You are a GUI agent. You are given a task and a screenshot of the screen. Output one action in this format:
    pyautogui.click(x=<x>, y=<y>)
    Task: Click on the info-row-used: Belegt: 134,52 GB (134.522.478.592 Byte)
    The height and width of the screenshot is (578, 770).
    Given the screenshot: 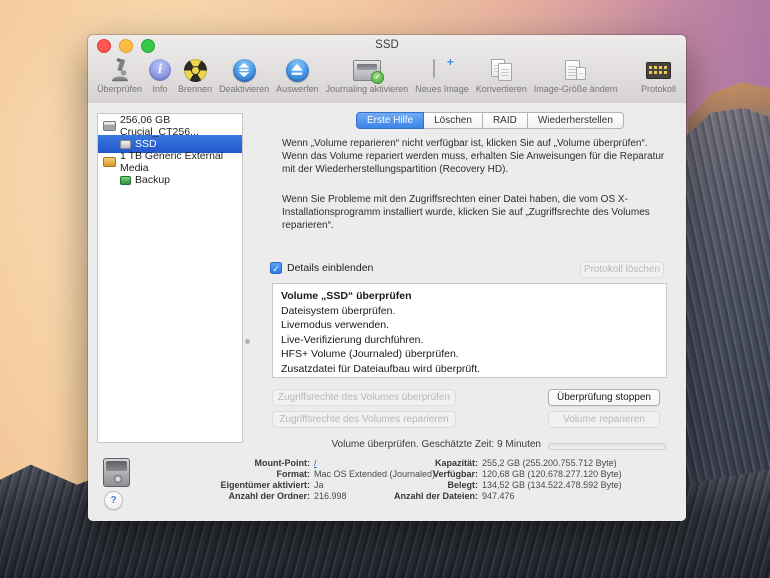 What is the action you would take?
    pyautogui.click(x=475, y=484)
    